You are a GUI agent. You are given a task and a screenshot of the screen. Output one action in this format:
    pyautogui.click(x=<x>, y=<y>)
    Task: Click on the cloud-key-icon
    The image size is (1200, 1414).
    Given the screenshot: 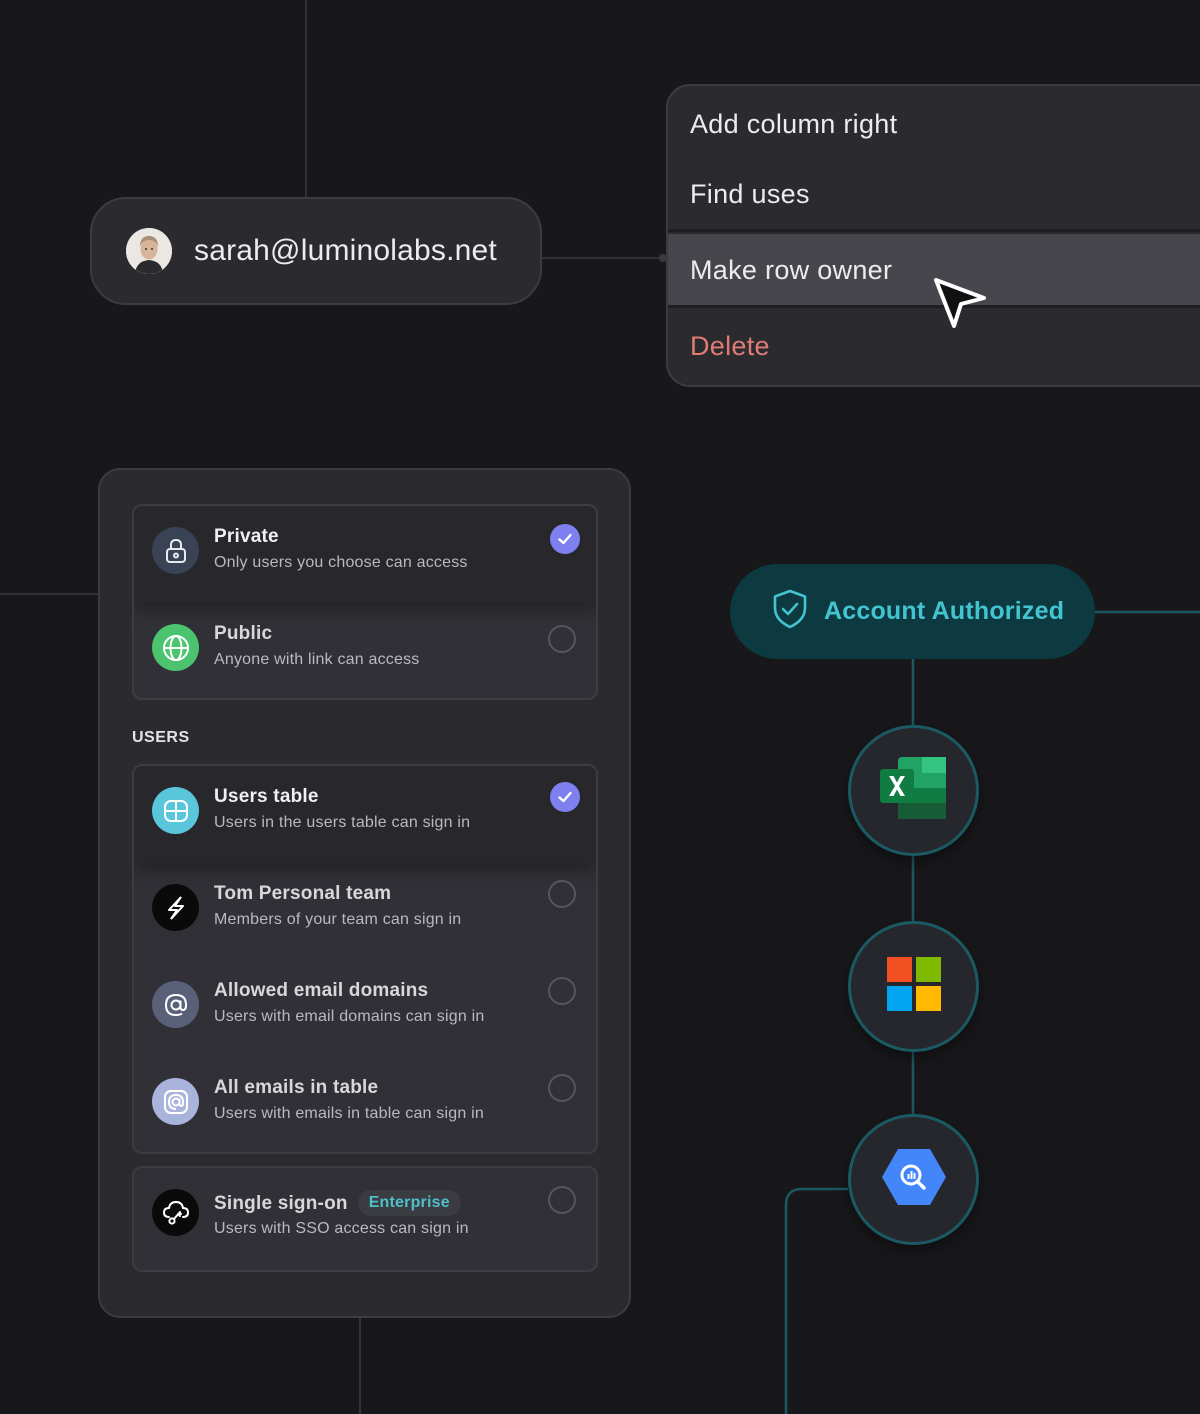 What is the action you would take?
    pyautogui.click(x=175, y=1212)
    